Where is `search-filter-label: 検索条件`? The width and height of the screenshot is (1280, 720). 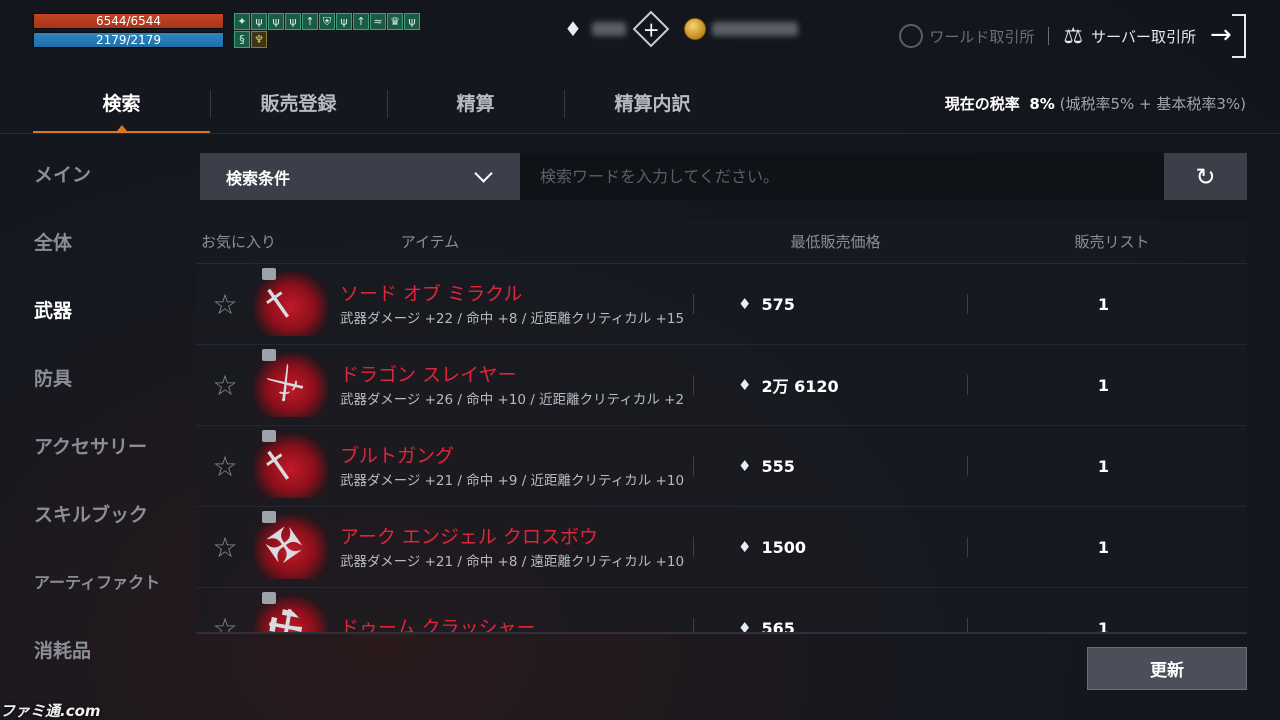 search-filter-label: 検索条件 is located at coordinates (258, 178).